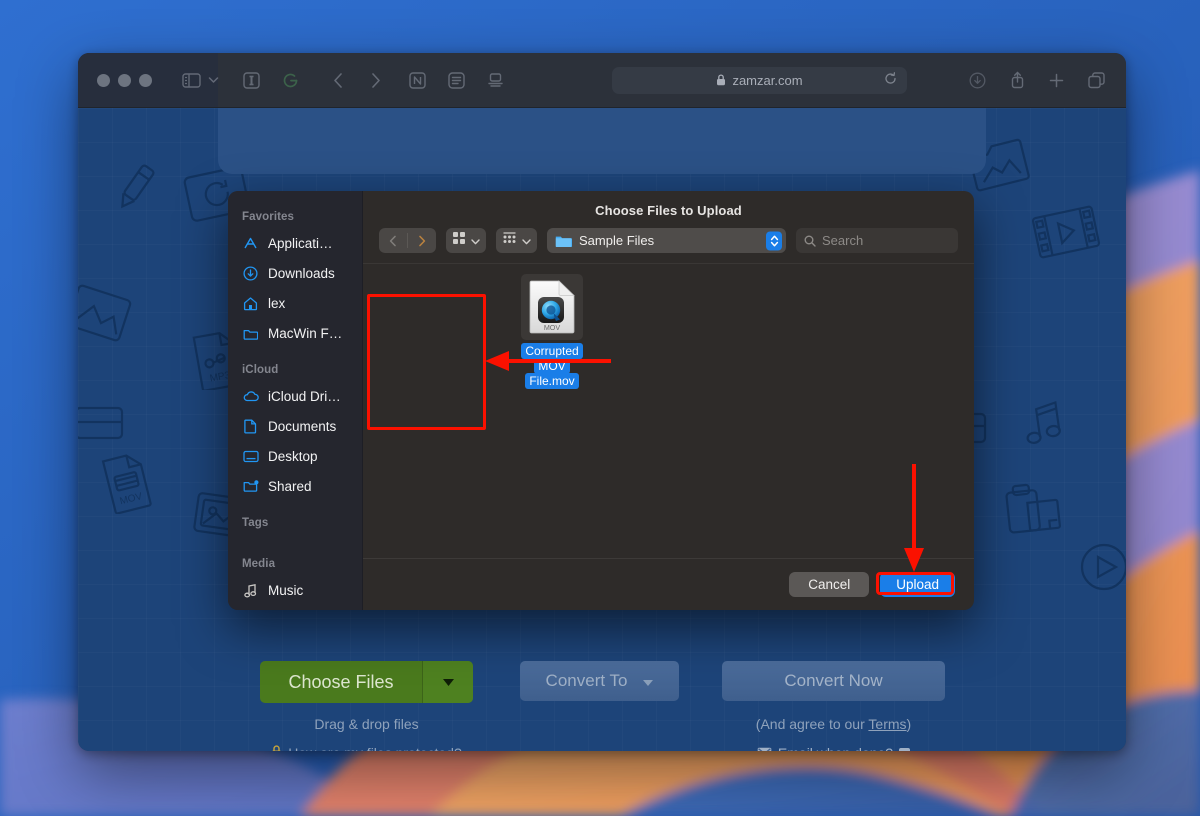  Describe the element at coordinates (126, 484) in the screenshot. I see `mov-file-icon: MOV` at that location.